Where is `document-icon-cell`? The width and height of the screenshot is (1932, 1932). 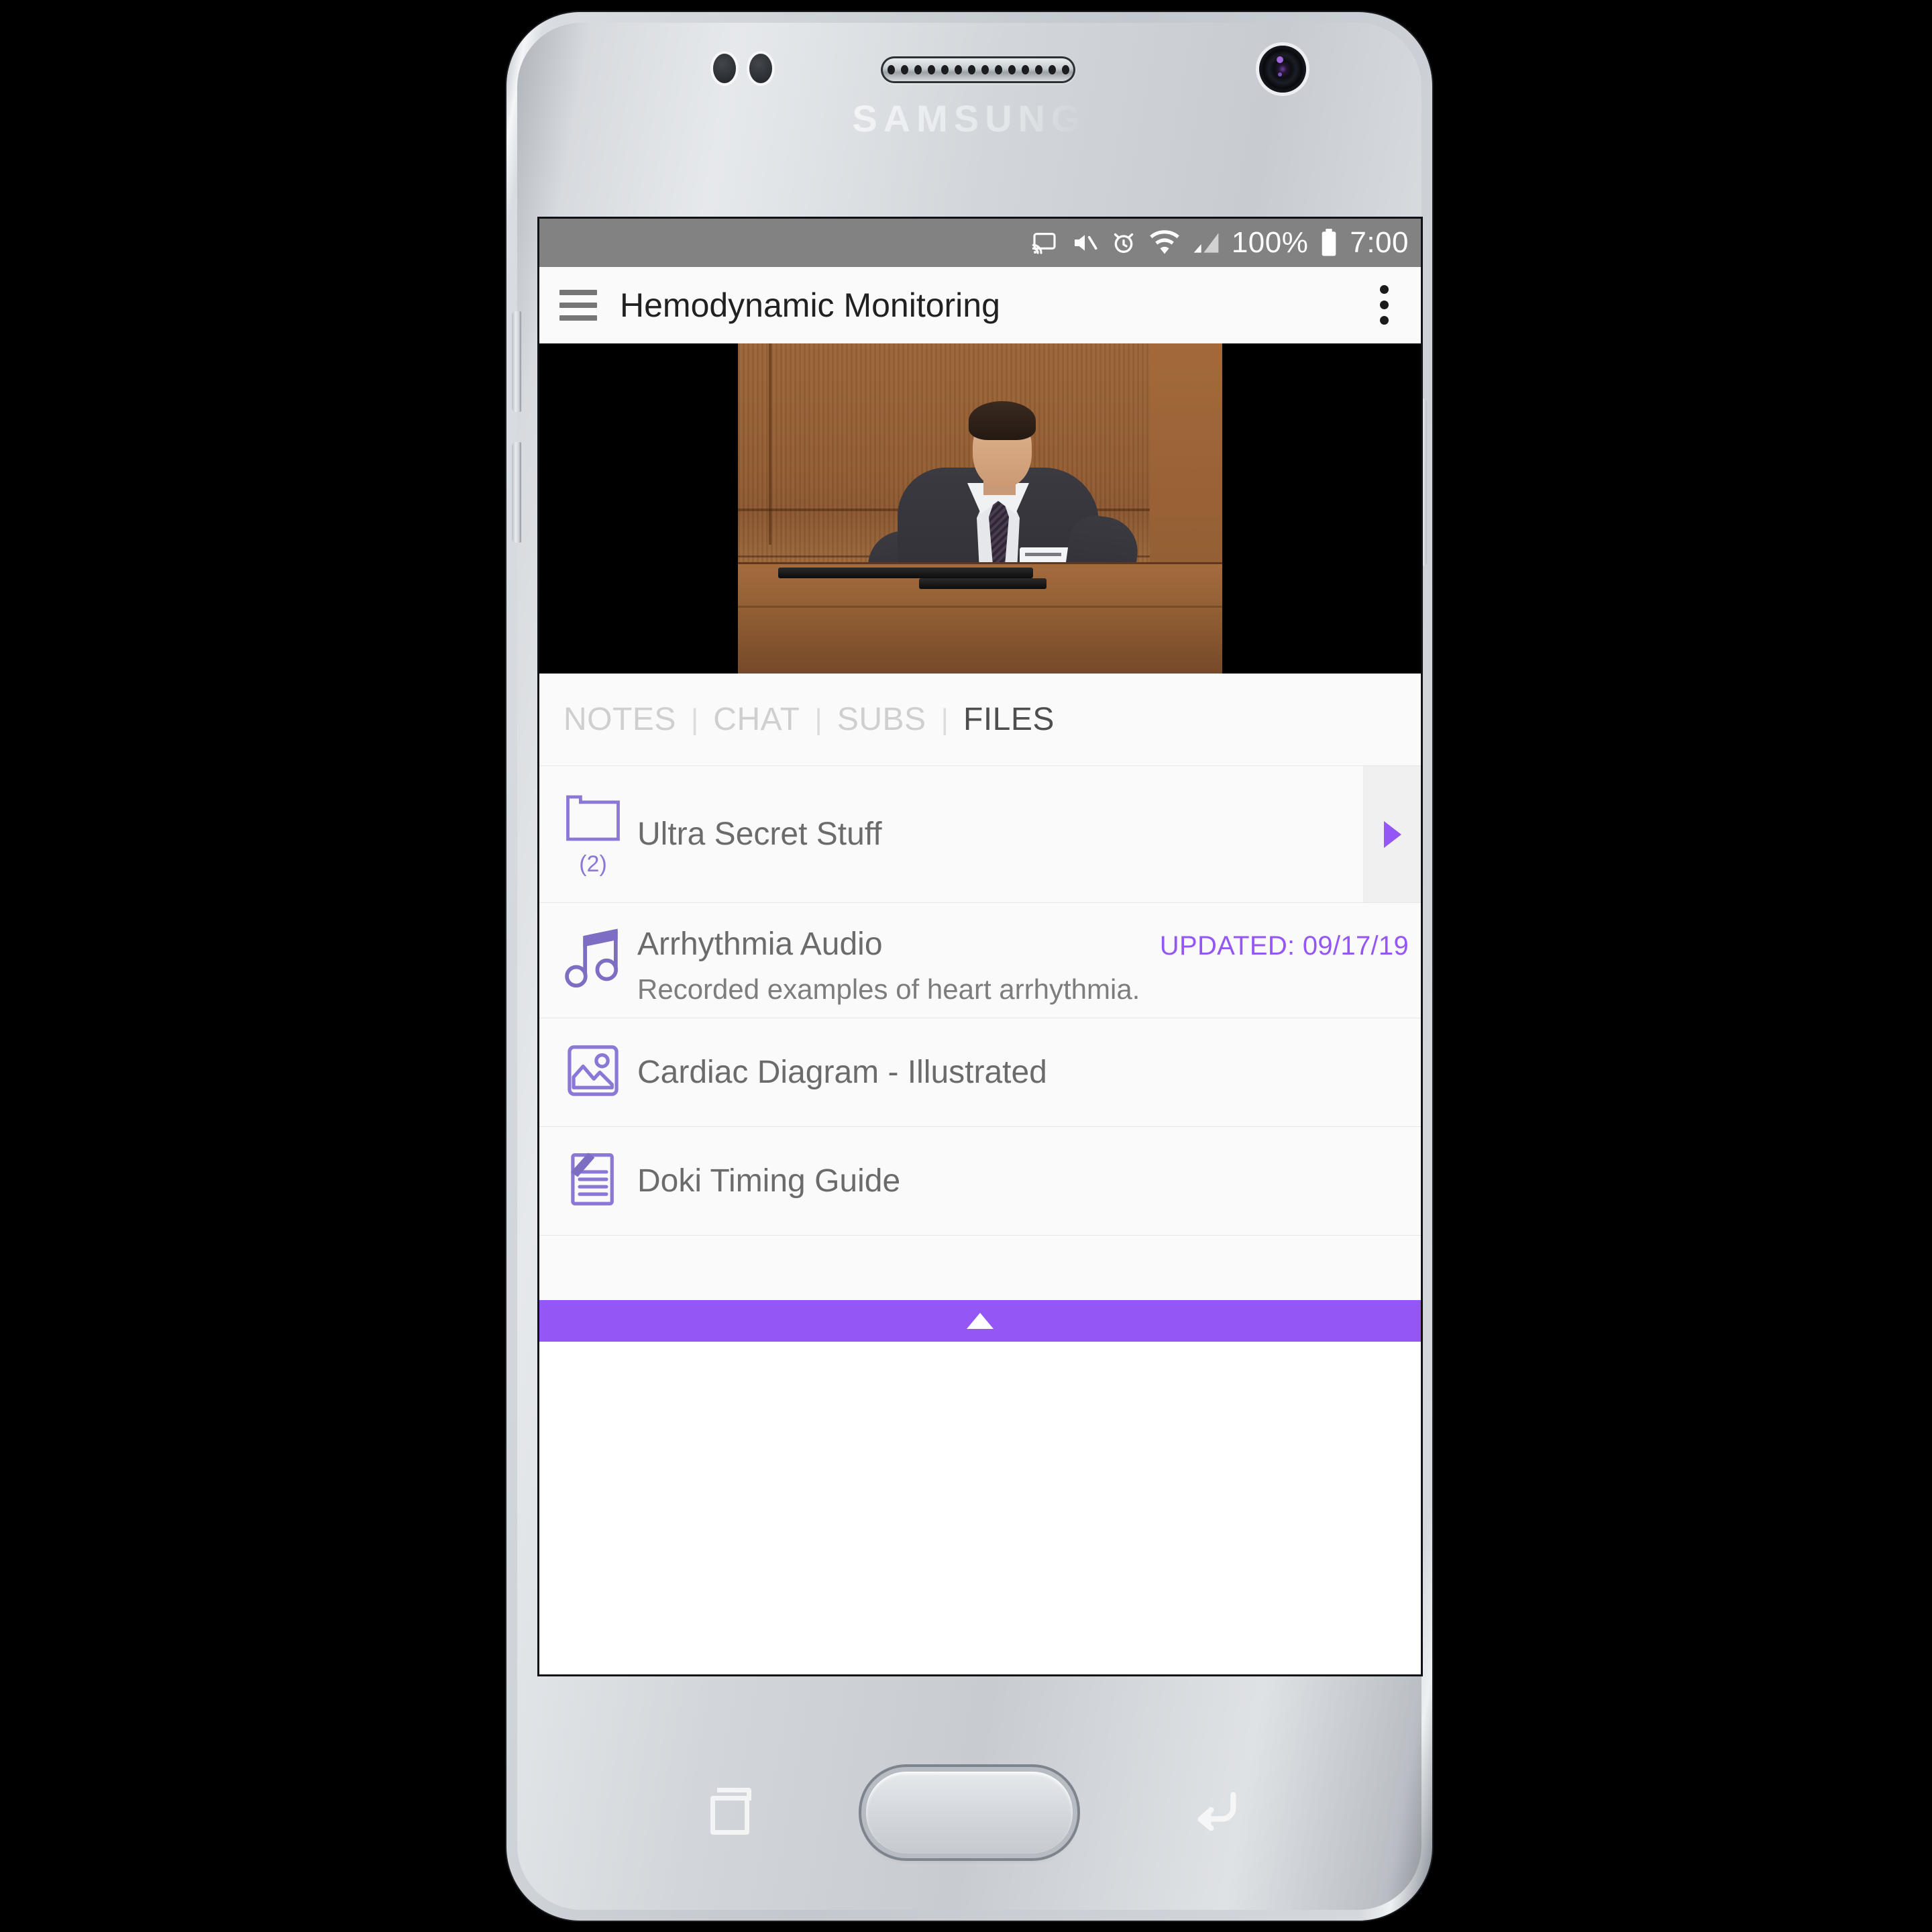
document-icon-cell is located at coordinates (588, 1181).